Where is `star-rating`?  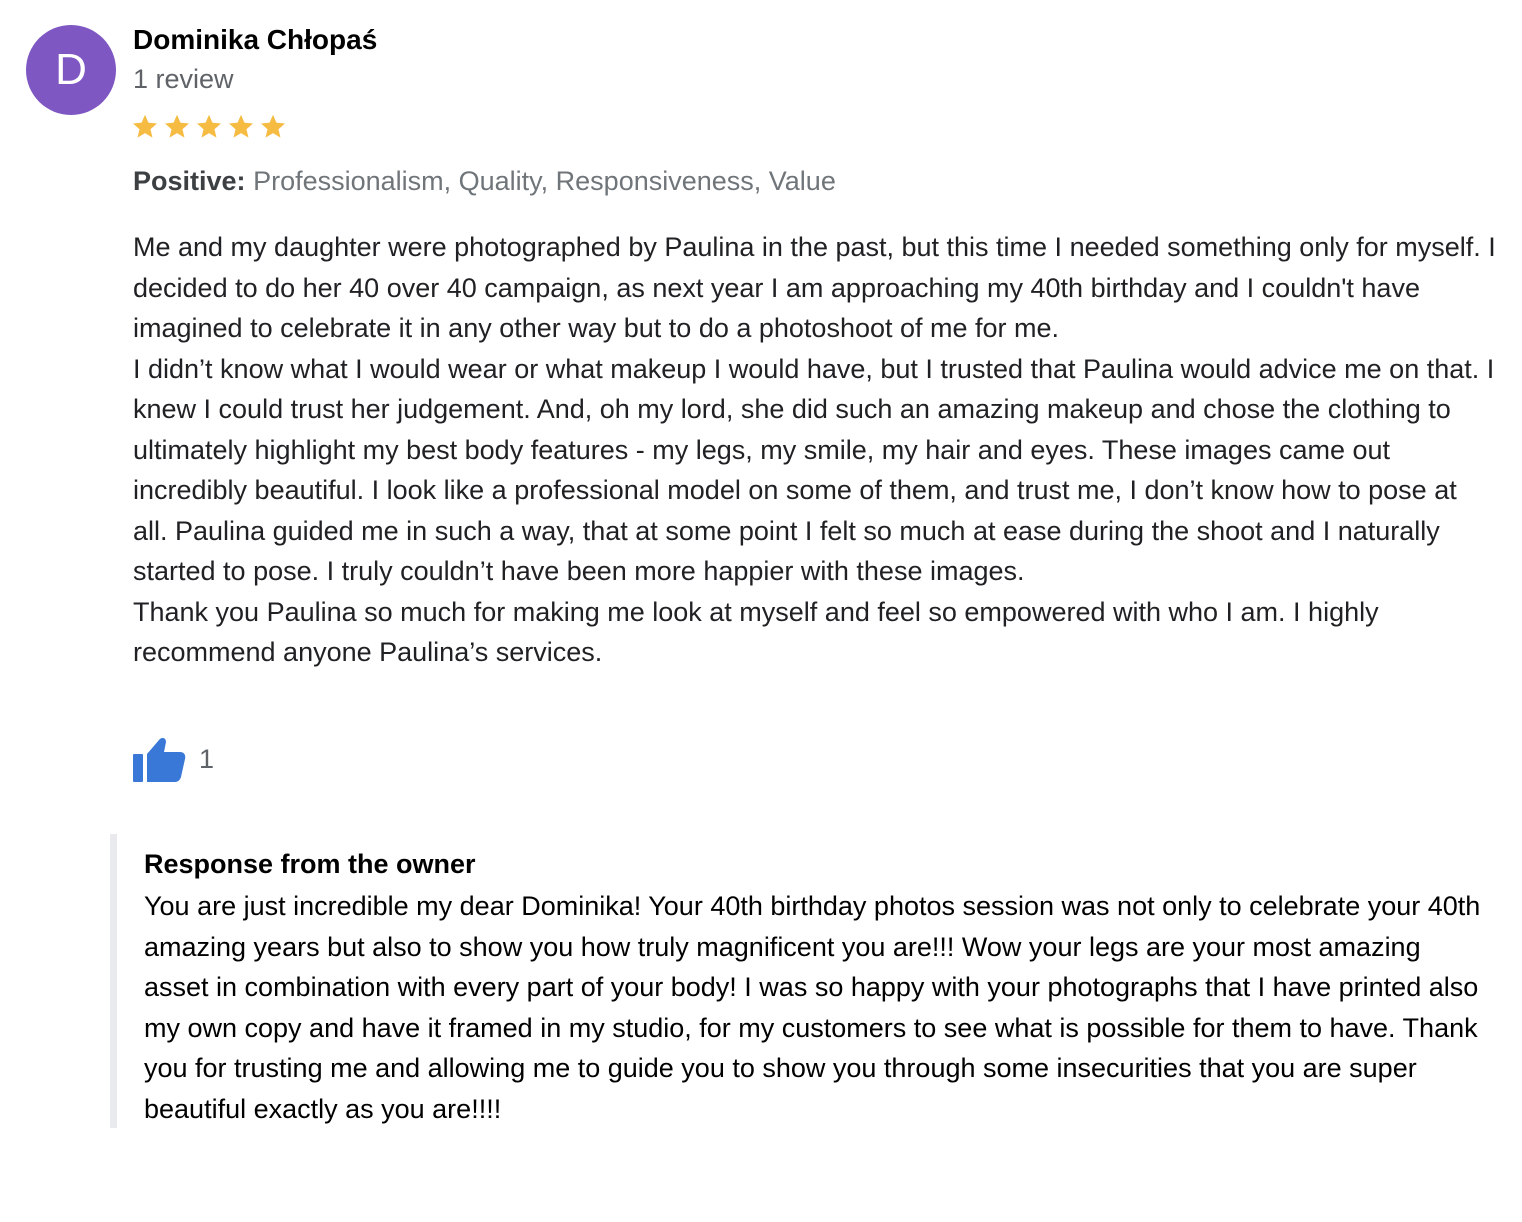
star-rating is located at coordinates (209, 127).